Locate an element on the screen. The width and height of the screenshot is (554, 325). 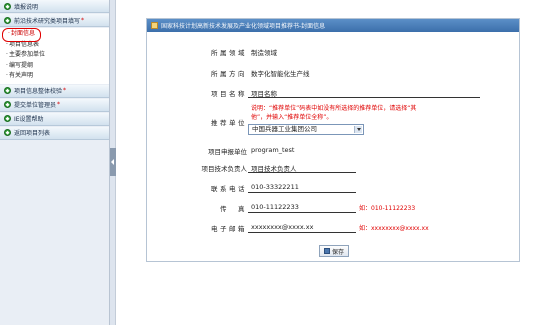
email-input: xxxxxxxx@xxxx.xx is located at coordinates (282, 227).